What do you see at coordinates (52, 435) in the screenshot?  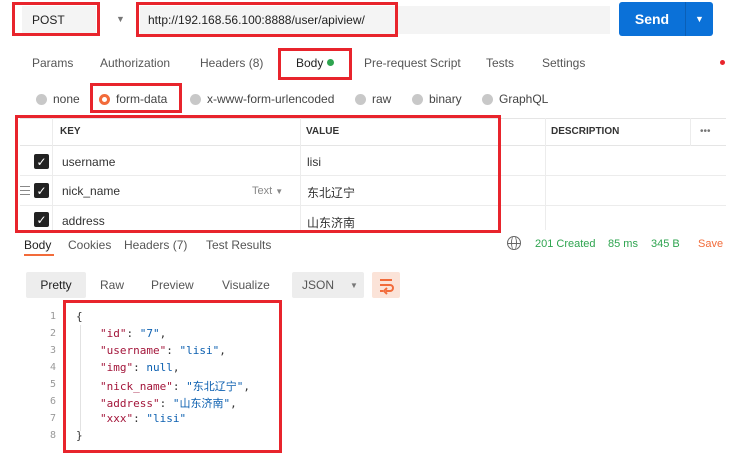 I see `line-number: 8` at bounding box center [52, 435].